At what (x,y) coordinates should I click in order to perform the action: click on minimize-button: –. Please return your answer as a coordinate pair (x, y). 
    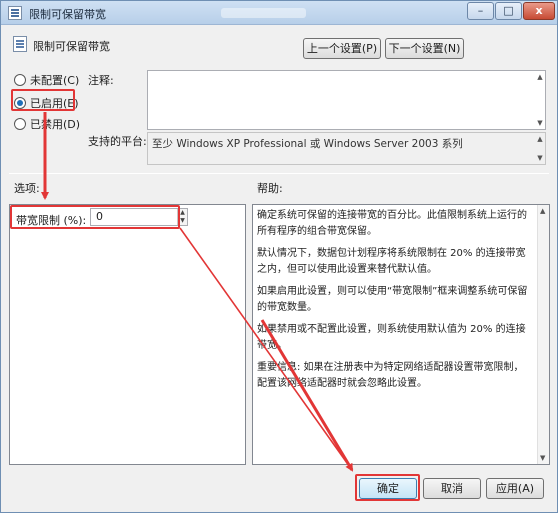
    Looking at the image, I should click on (480, 11).